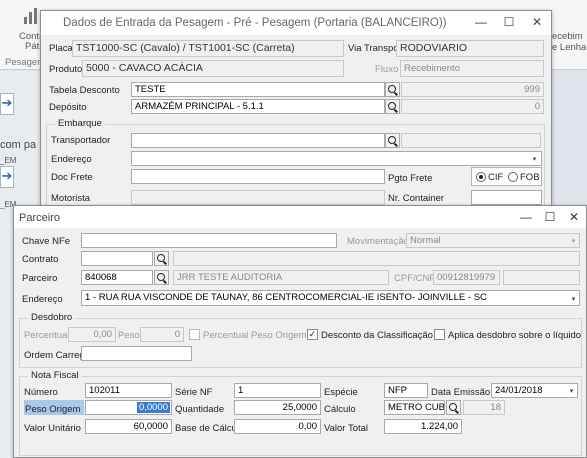 This screenshot has width=587, height=458. What do you see at coordinates (506, 197) in the screenshot?
I see `nr-container-field` at bounding box center [506, 197].